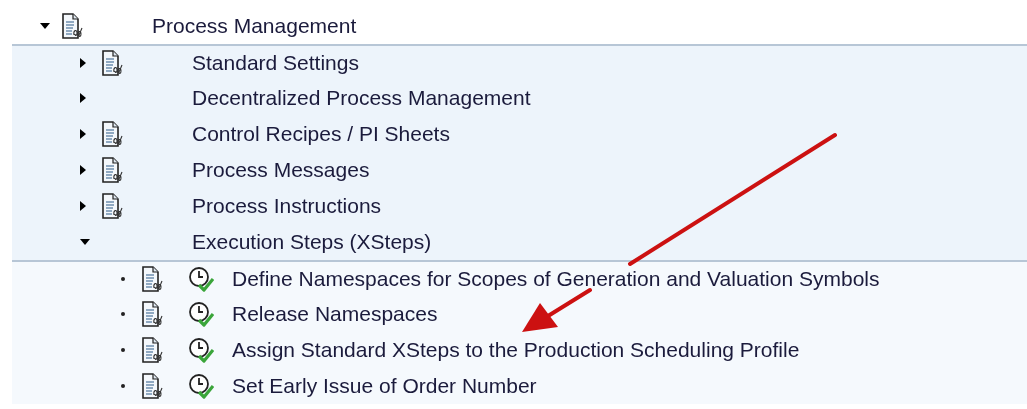 Image resolution: width=1027 pixels, height=409 pixels. Describe the element at coordinates (335, 314) in the screenshot. I see `tree-item-label: Release Namespaces` at that location.